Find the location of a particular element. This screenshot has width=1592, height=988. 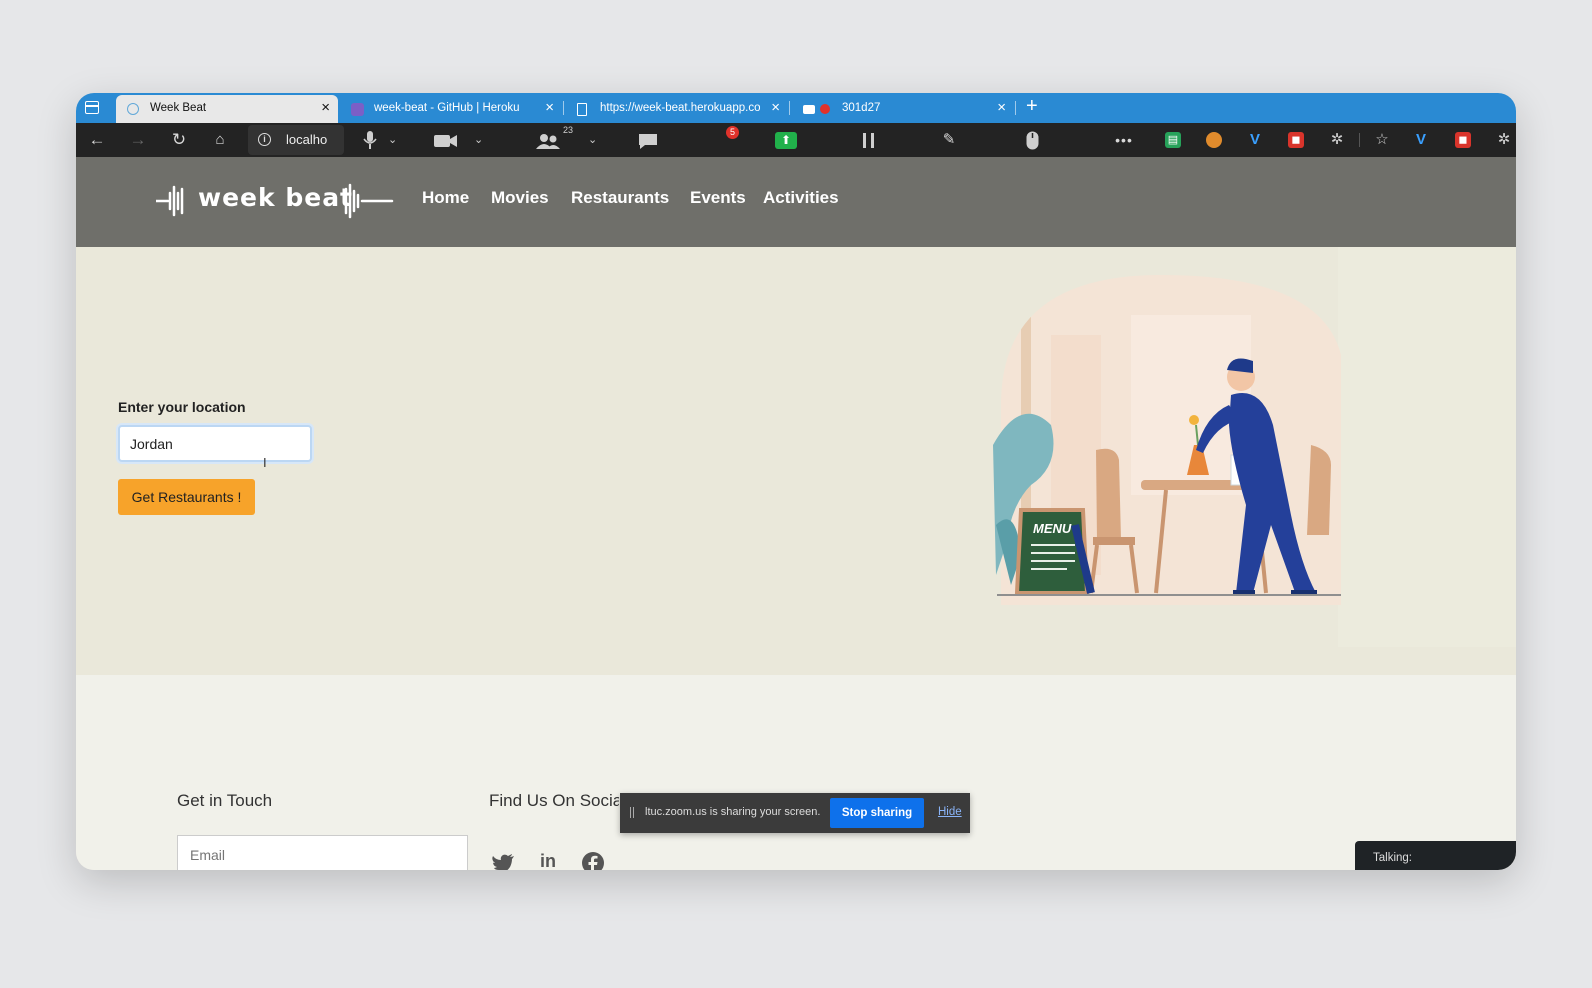

chat-icon is located at coordinates (648, 141).